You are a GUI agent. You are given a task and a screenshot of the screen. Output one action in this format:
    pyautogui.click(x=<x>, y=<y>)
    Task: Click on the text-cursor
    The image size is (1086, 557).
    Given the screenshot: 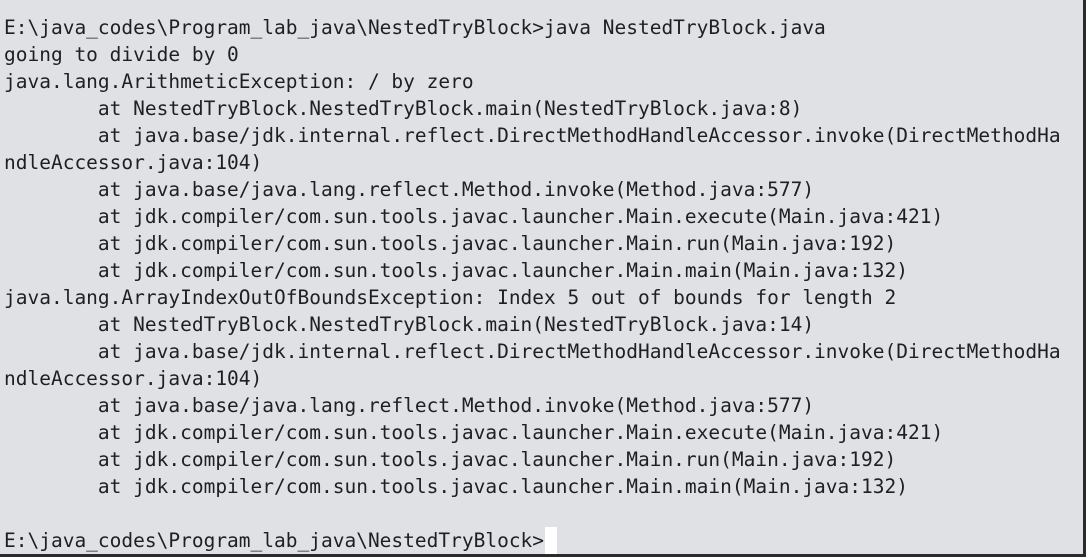 What is the action you would take?
    pyautogui.click(x=551, y=540)
    